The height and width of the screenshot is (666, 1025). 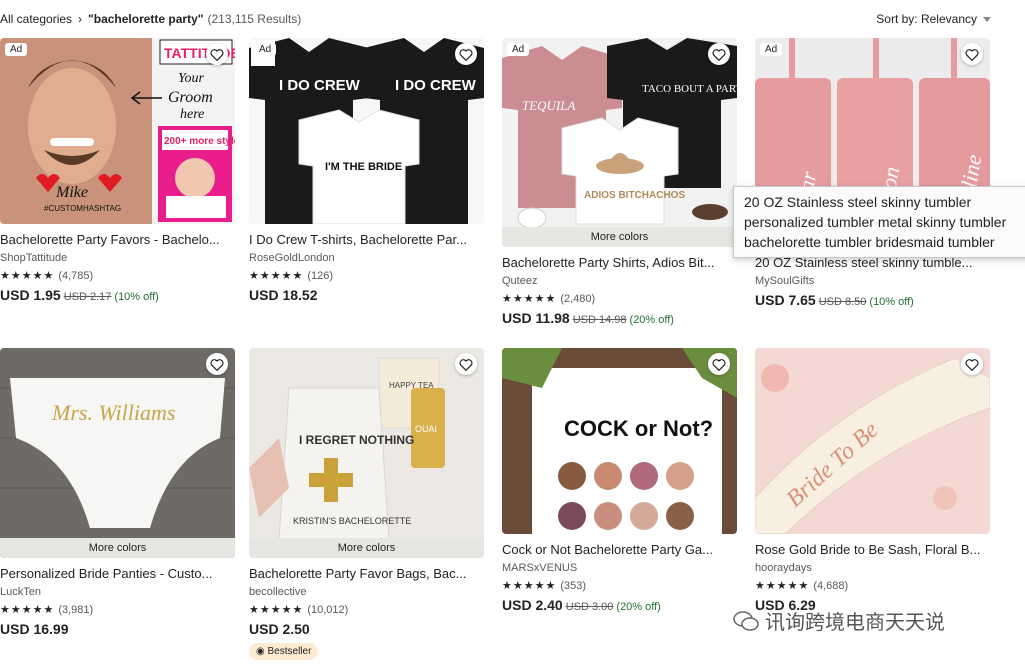 I want to click on shop-name: LuckTen, so click(x=117, y=592).